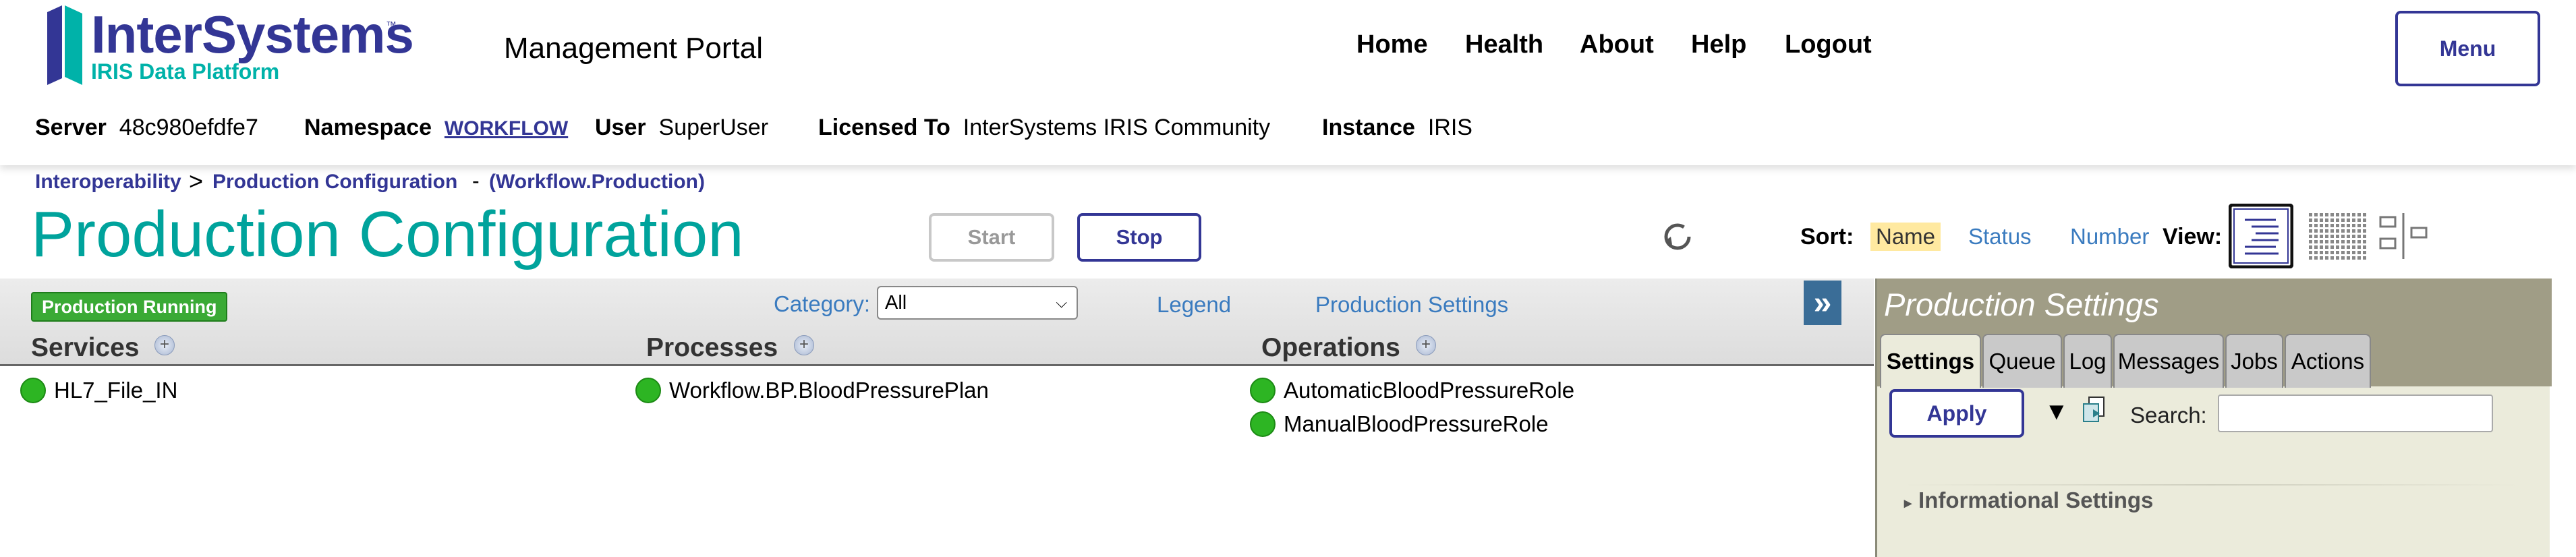 This screenshot has width=2576, height=557. What do you see at coordinates (1194, 305) in the screenshot?
I see `legend-link: Legend` at bounding box center [1194, 305].